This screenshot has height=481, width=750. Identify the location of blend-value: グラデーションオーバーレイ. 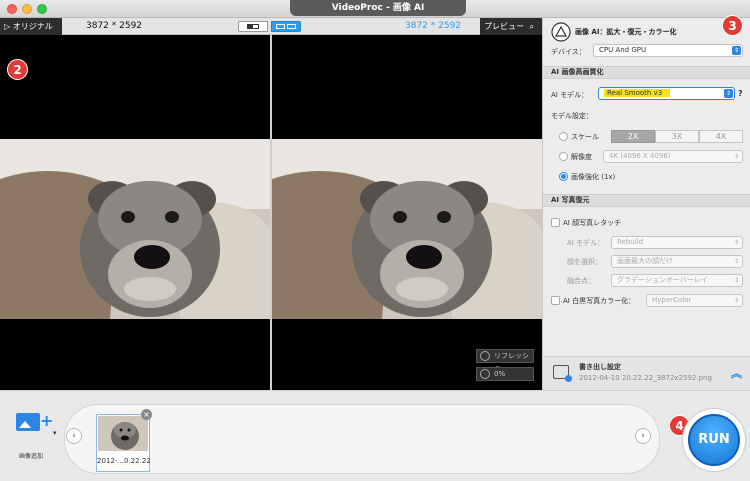
(662, 280).